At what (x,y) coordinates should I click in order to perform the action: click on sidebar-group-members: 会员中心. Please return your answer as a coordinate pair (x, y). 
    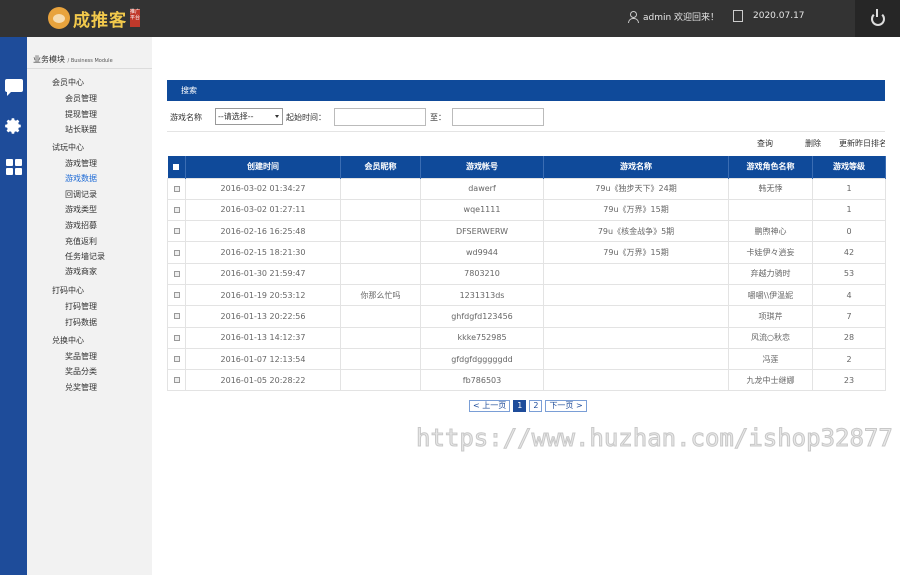
    Looking at the image, I should click on (68, 82).